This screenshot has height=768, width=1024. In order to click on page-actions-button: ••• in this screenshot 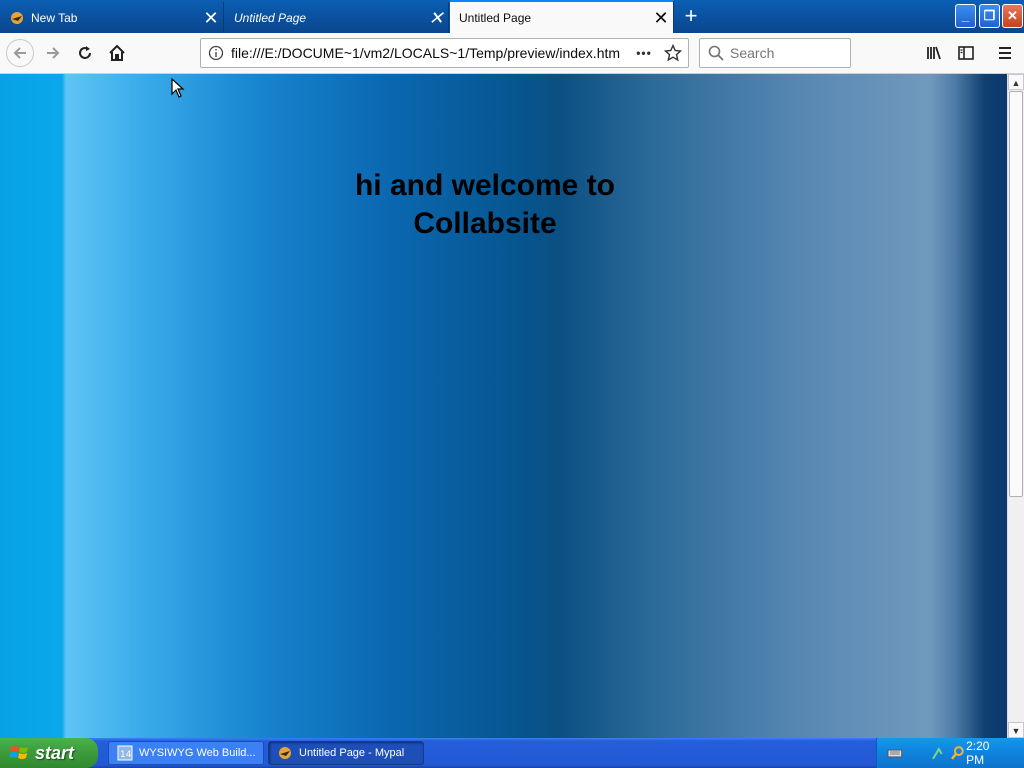, I will do `click(644, 53)`.